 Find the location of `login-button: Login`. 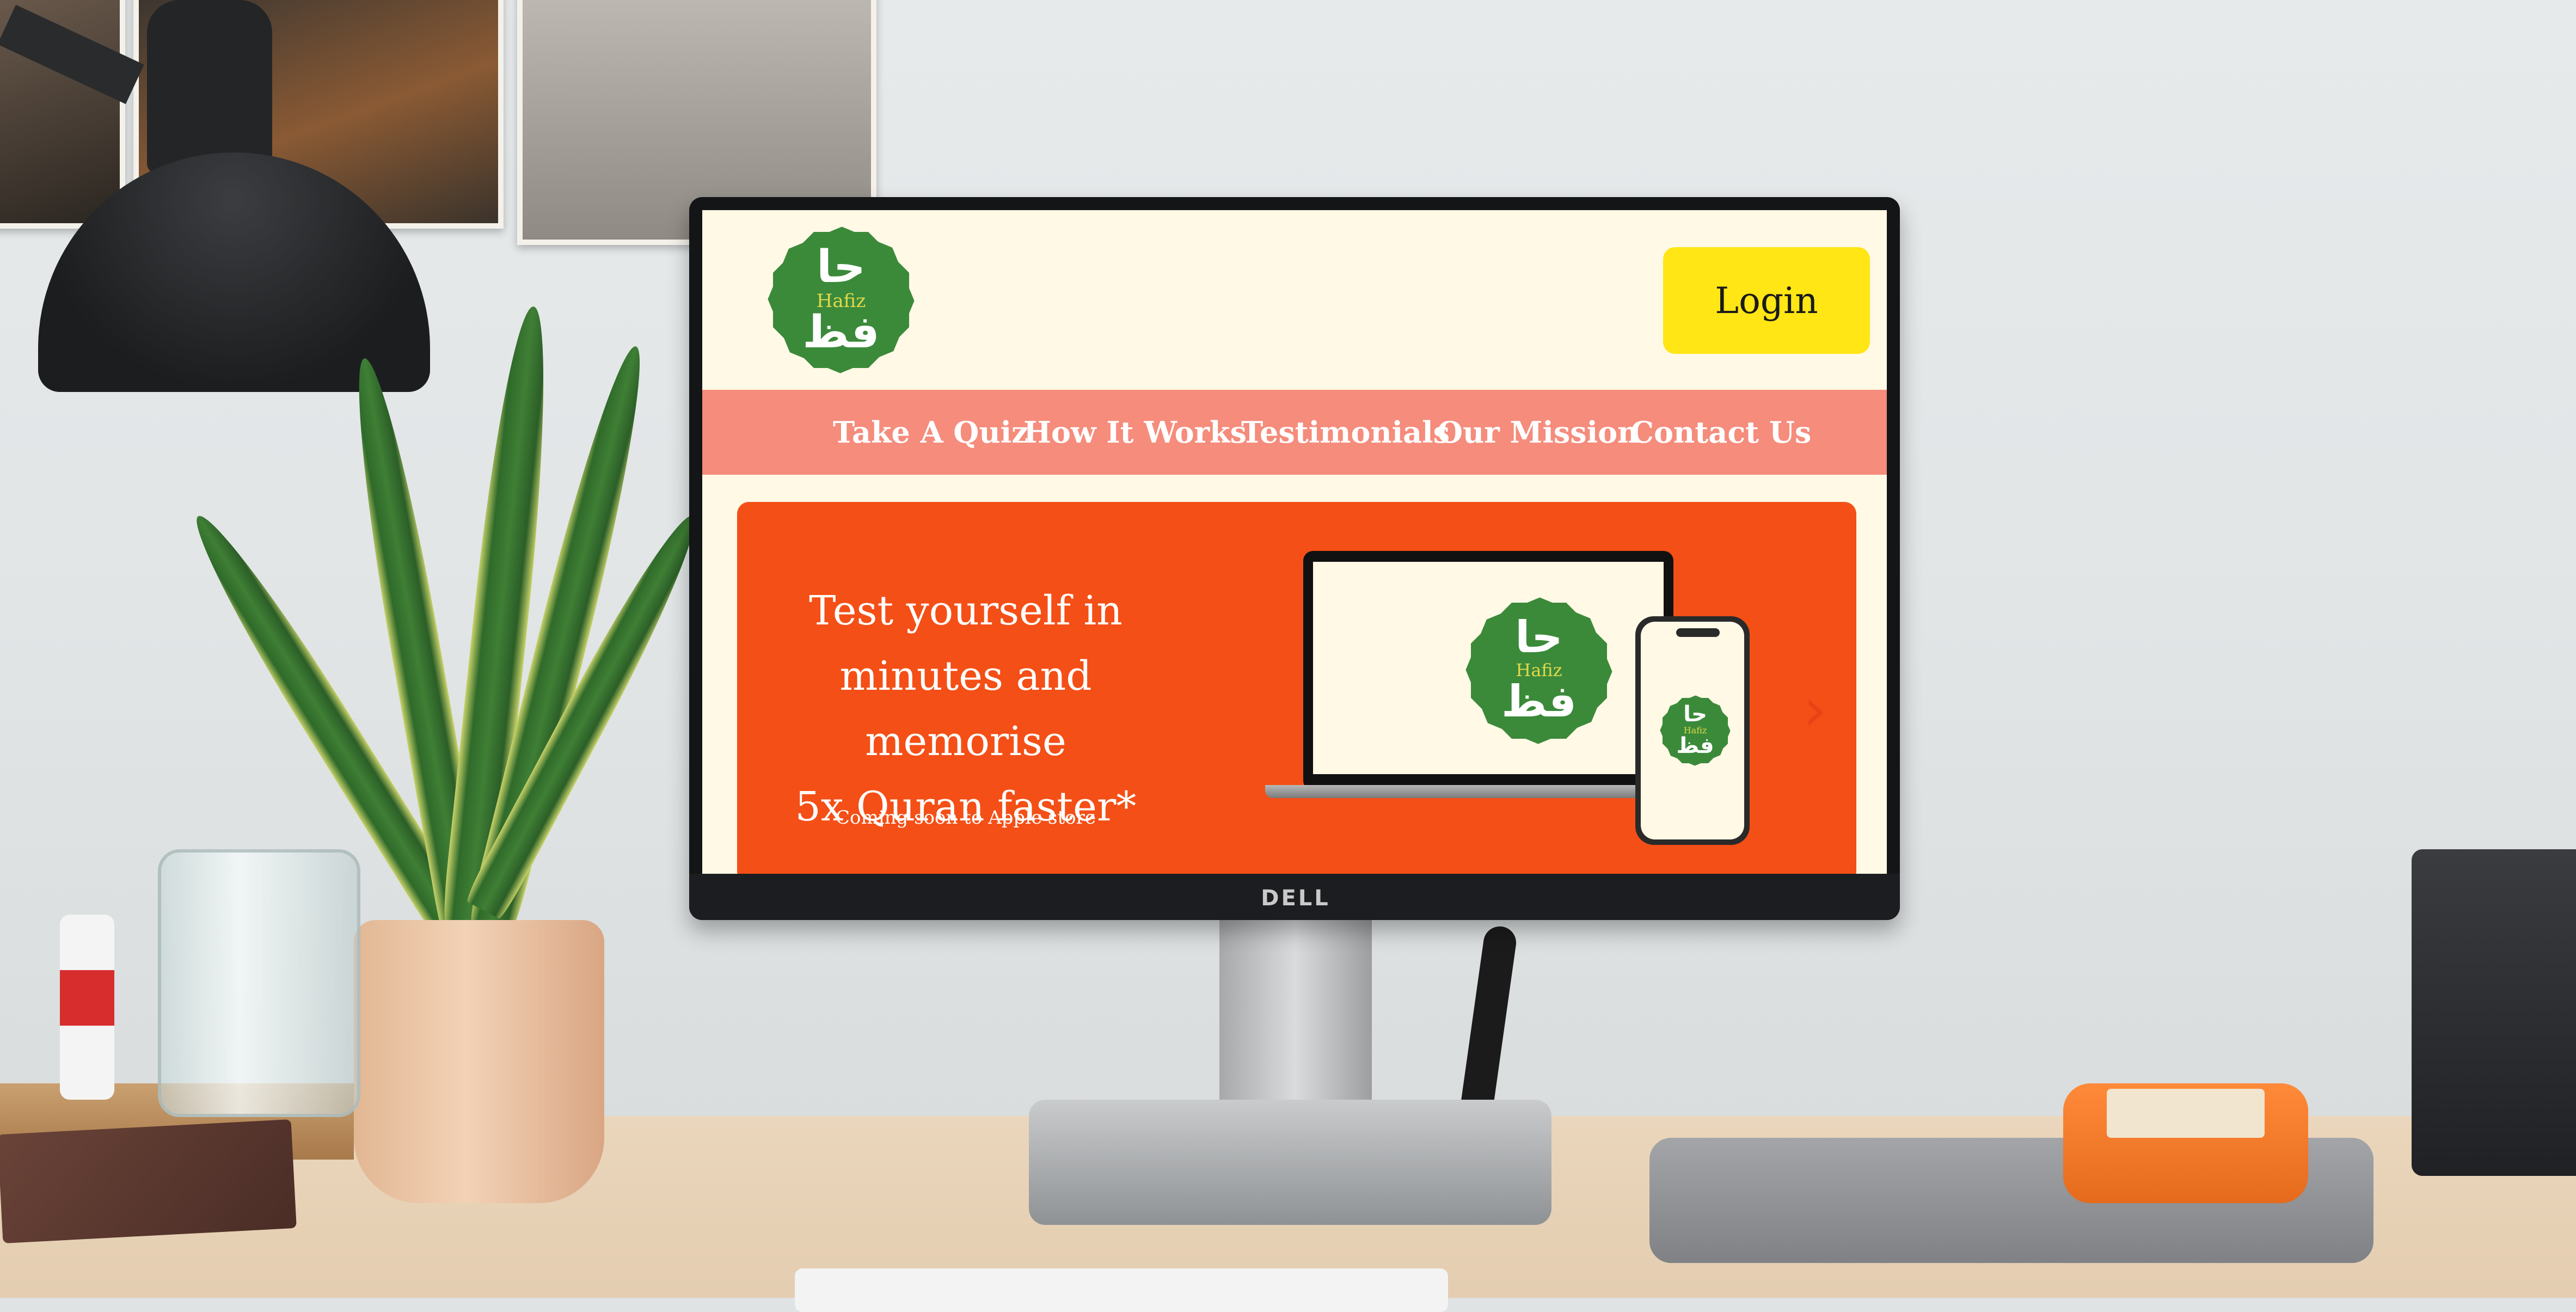

login-button: Login is located at coordinates (1766, 300).